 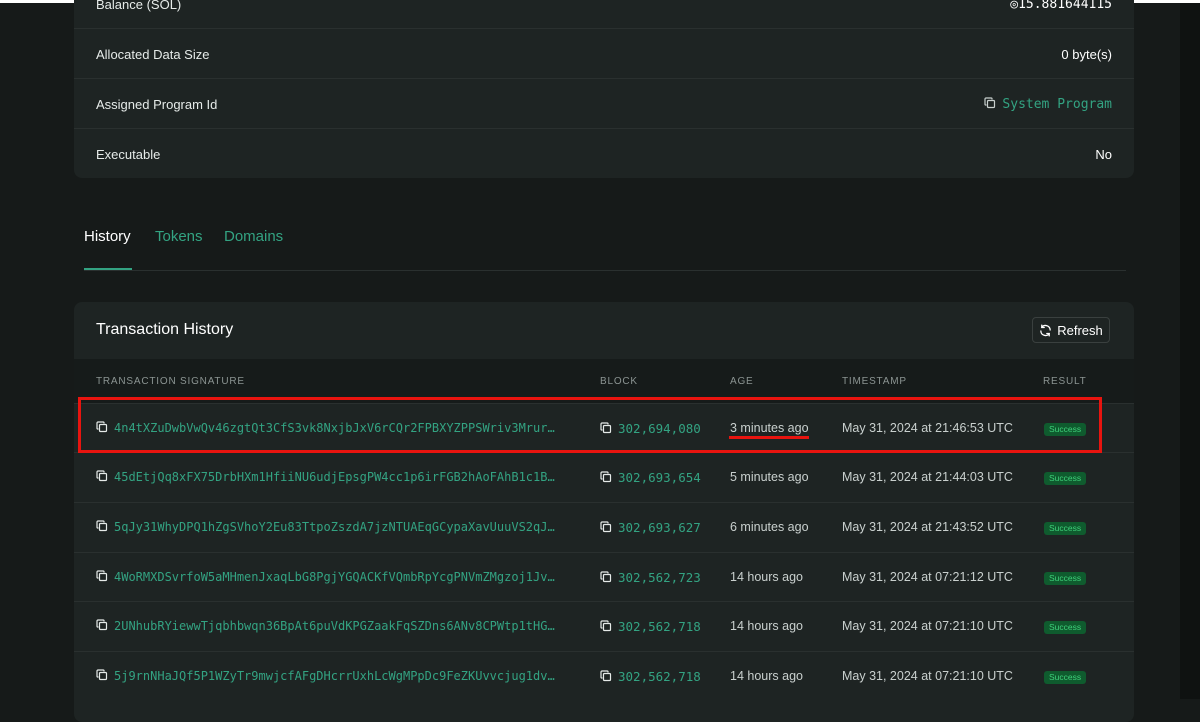 I want to click on timestamp-cell: May 31, 2024 at 21:46:53 UTC, so click(x=927, y=428).